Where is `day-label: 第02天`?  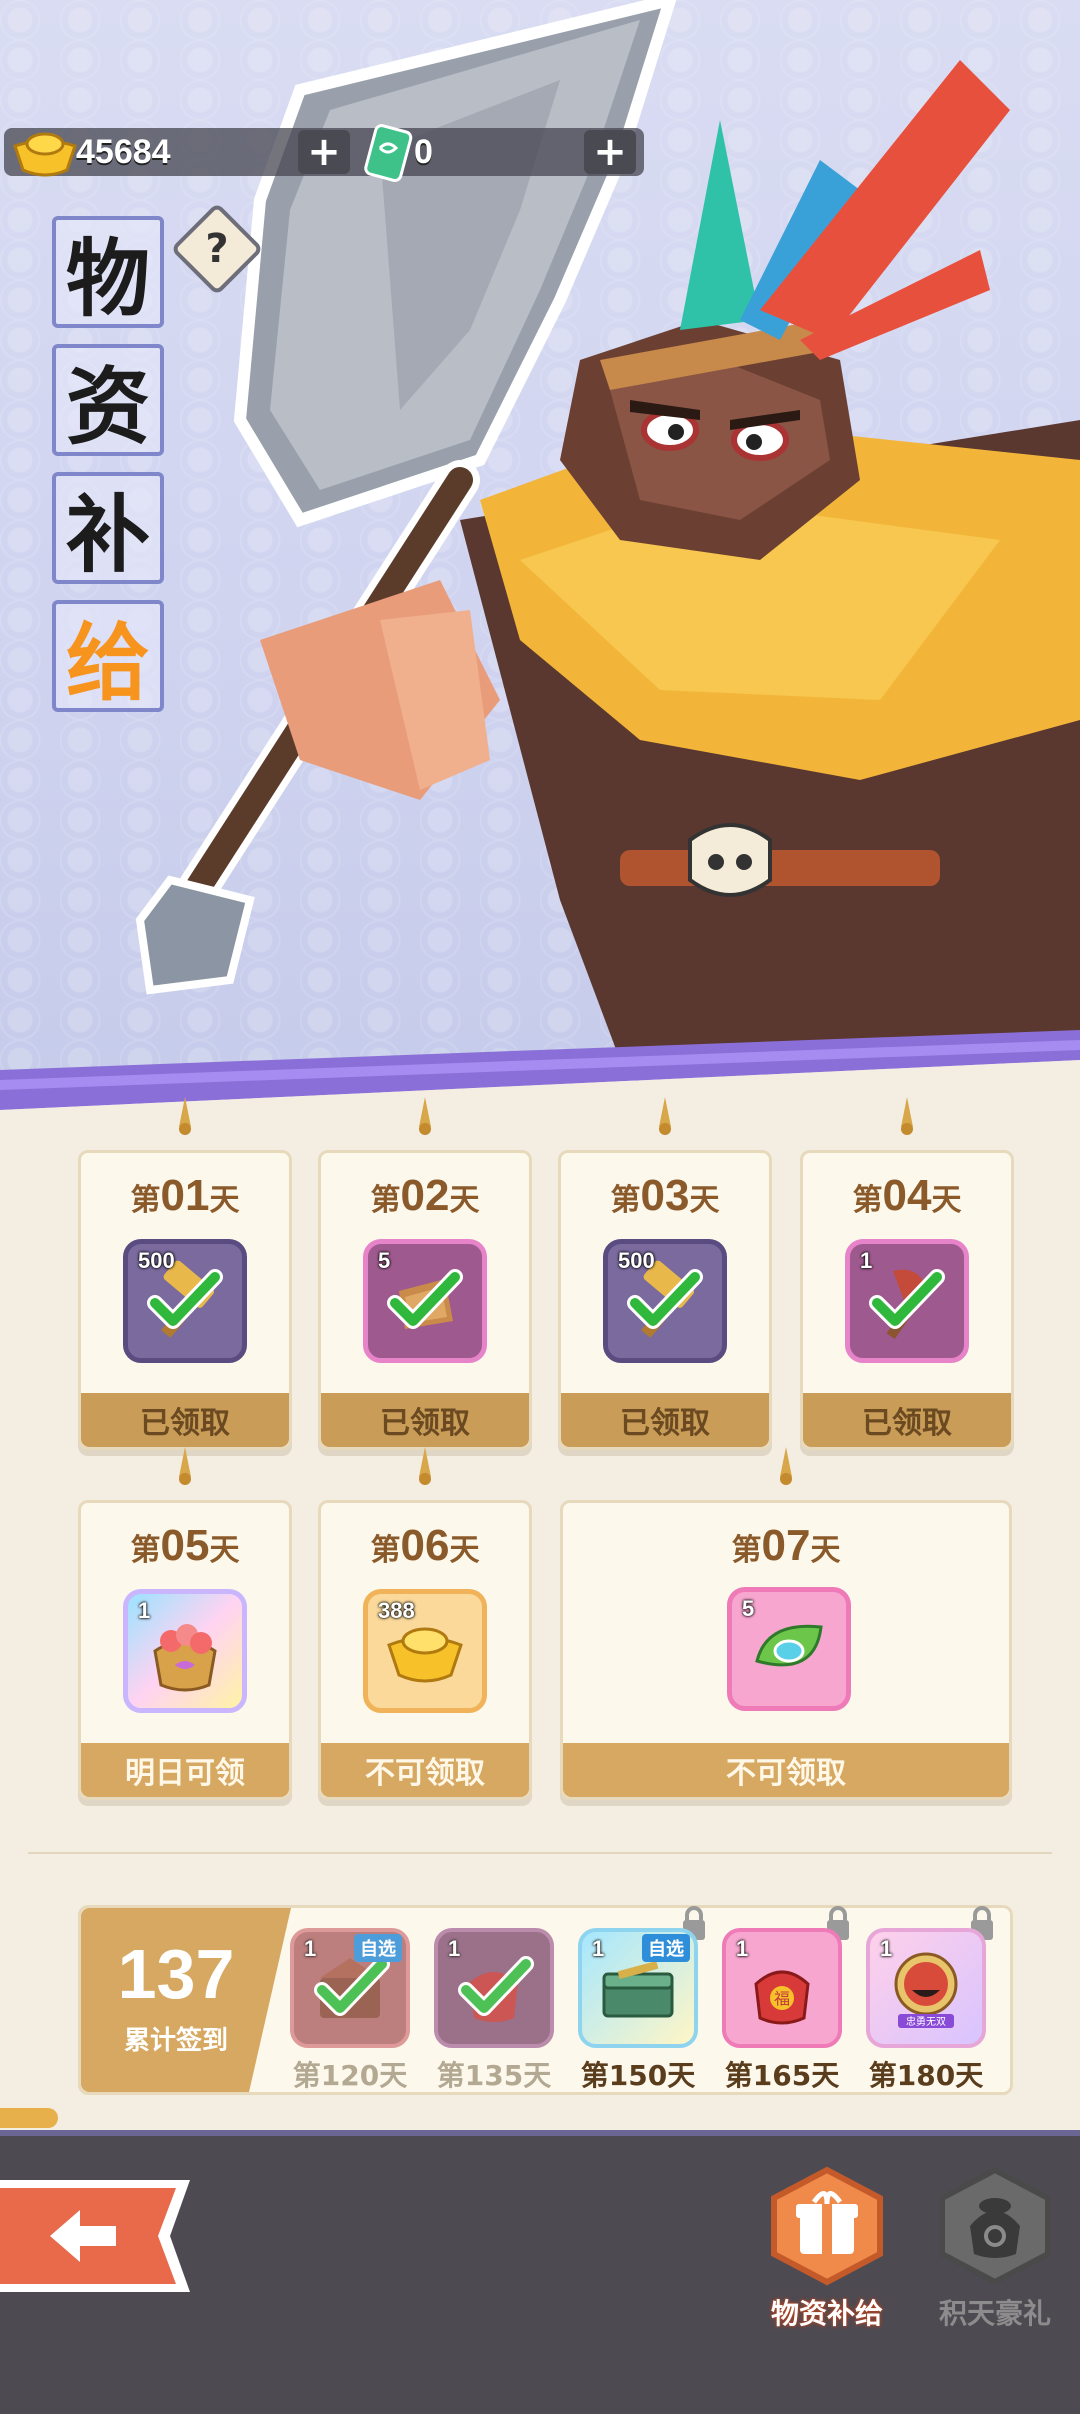
day-label: 第02天 is located at coordinates (425, 1195).